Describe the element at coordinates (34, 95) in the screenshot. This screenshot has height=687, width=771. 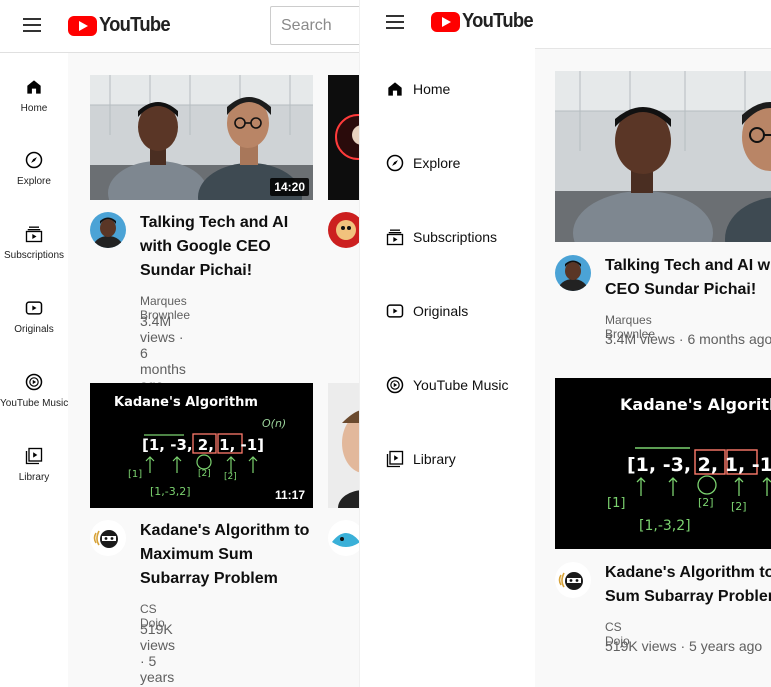
I see `mini-guide-home: Home` at that location.